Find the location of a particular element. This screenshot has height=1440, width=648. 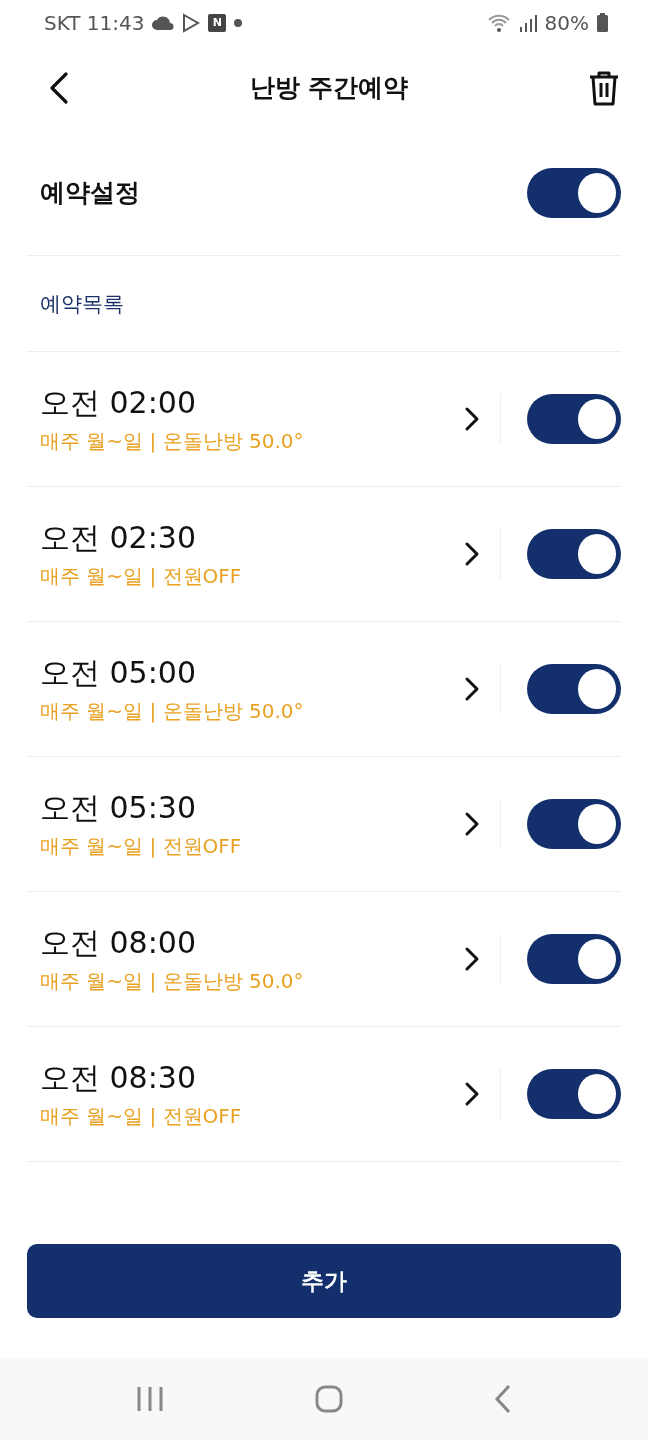

section-label: 예약목록 is located at coordinates (82, 304).